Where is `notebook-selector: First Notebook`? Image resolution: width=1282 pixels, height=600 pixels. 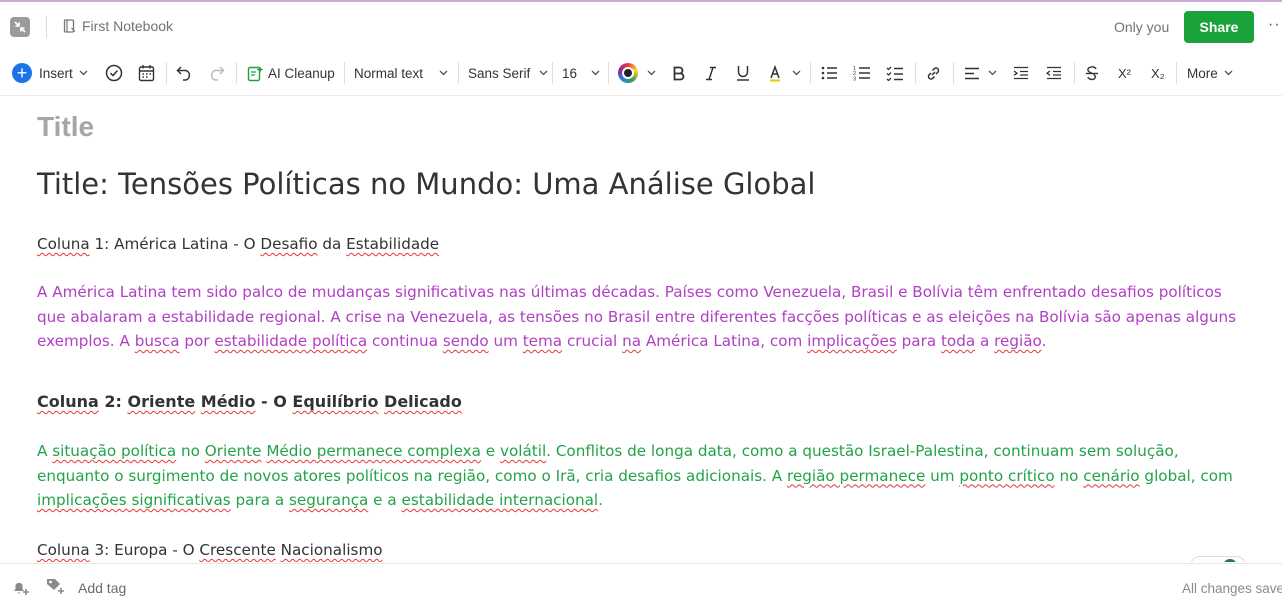
notebook-selector: First Notebook is located at coordinates (118, 26).